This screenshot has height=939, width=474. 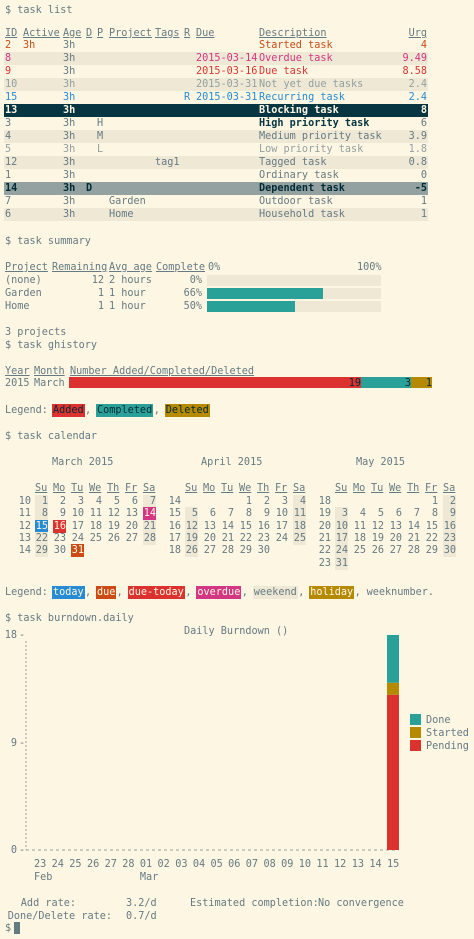 What do you see at coordinates (438, 720) in the screenshot?
I see `legend-label-done: Done` at bounding box center [438, 720].